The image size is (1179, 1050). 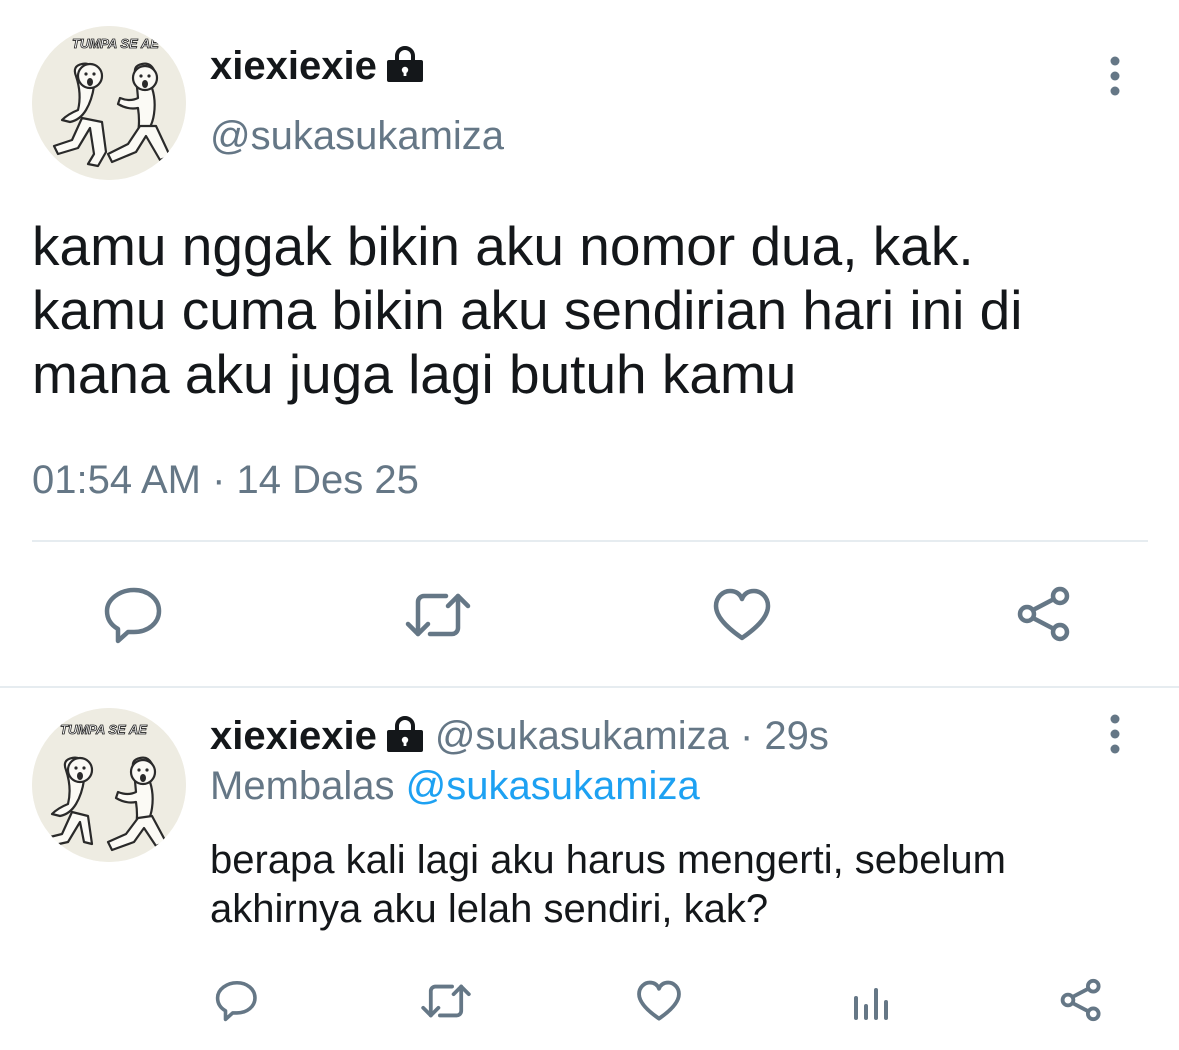 I want to click on replying-to: Membalas @sukasukamiza, so click(x=455, y=786).